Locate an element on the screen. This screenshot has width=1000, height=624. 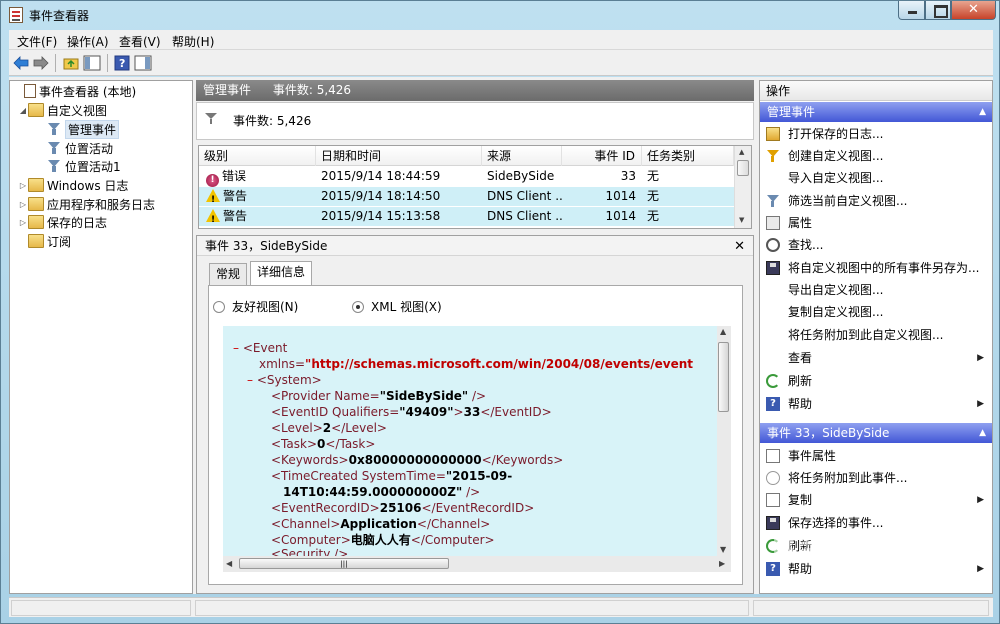
actions-section-admin-events: 管理事件 ▲ is located at coordinates (876, 112).